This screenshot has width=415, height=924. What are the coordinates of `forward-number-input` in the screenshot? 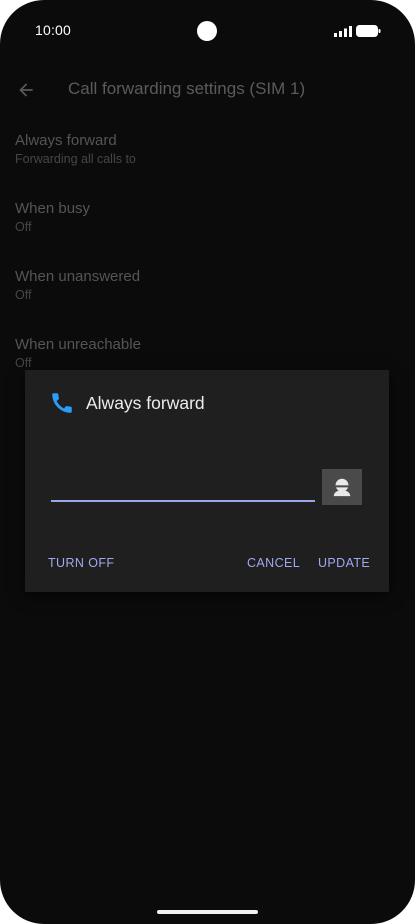 It's located at (183, 488).